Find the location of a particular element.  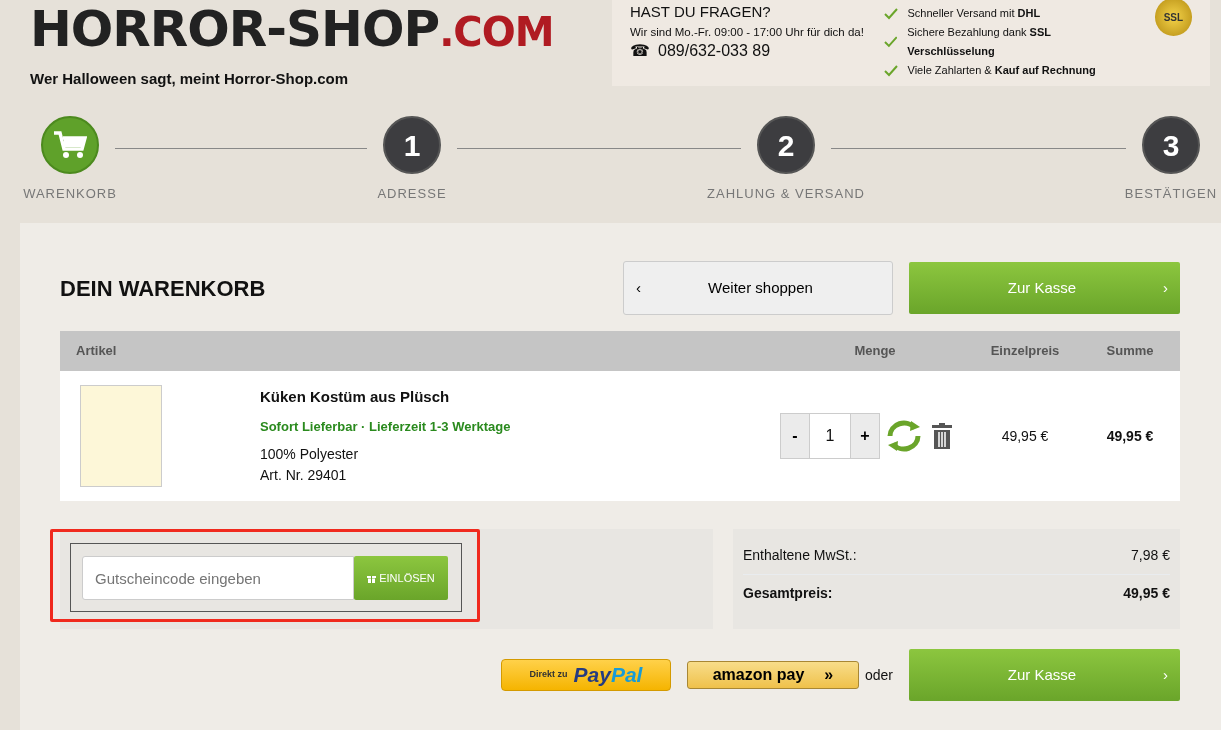

cart-icon is located at coordinates (70, 145).